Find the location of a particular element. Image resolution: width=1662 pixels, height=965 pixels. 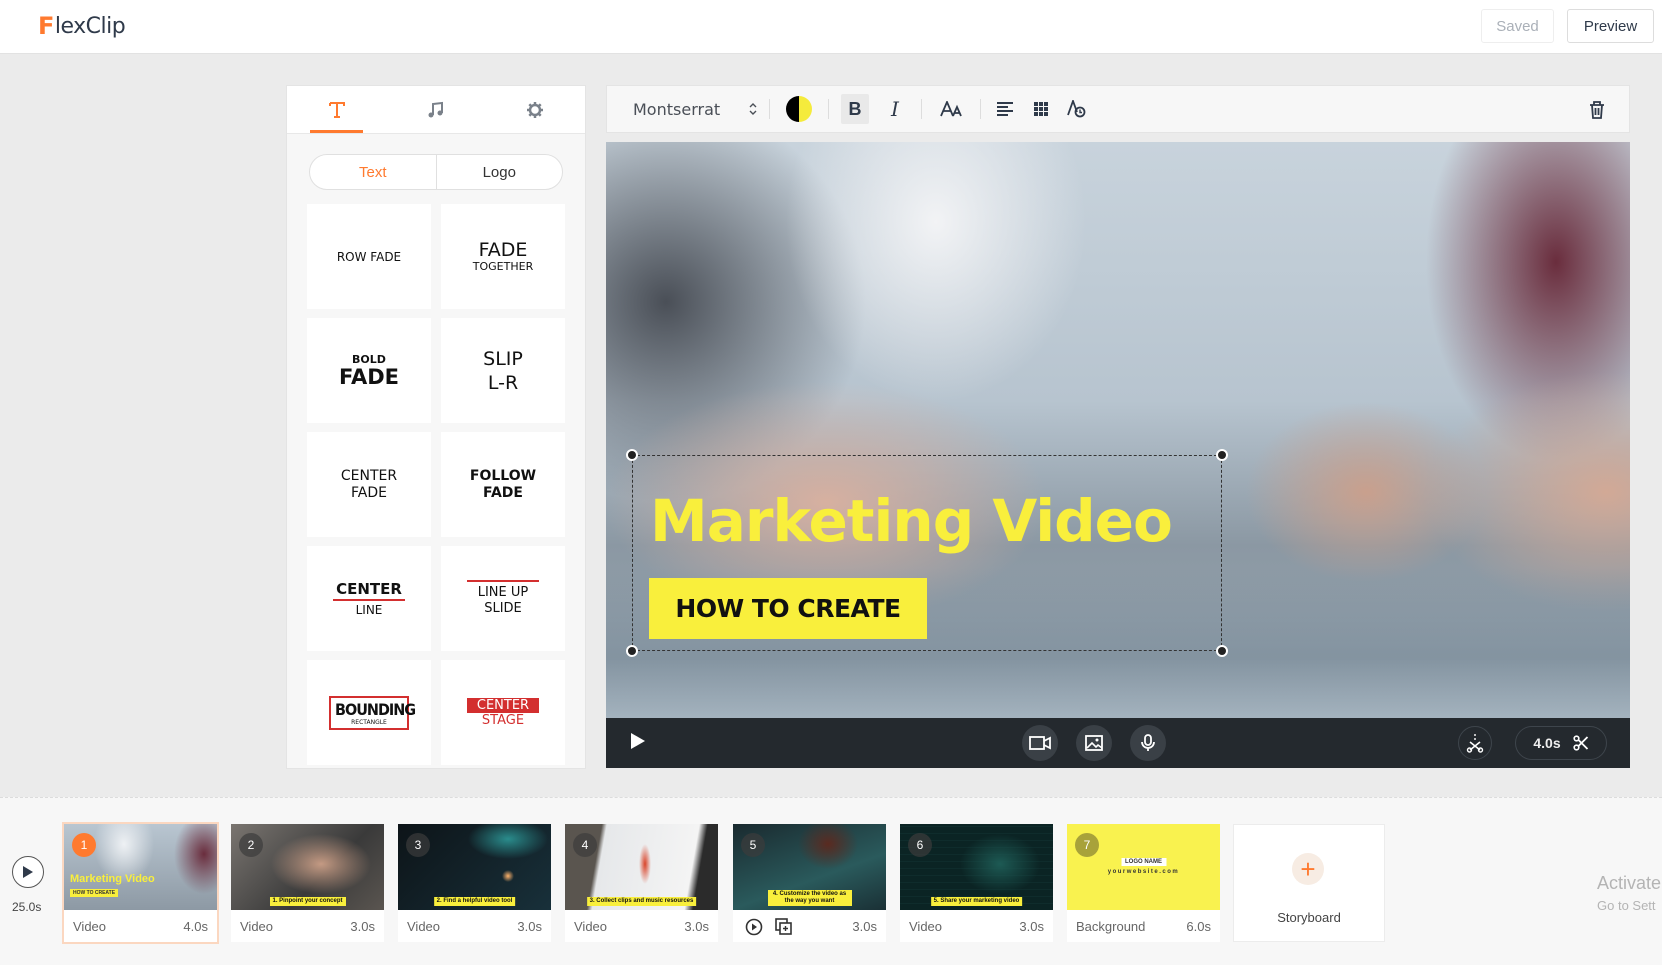

text-toolbar: Montserrat B I is located at coordinates (1118, 109).